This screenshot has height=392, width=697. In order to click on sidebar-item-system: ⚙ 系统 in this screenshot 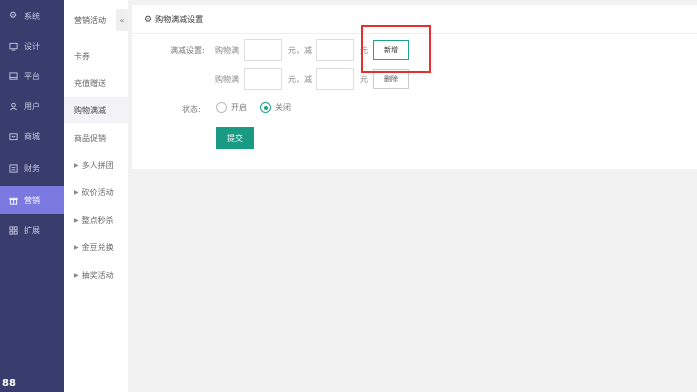, I will do `click(32, 16)`.